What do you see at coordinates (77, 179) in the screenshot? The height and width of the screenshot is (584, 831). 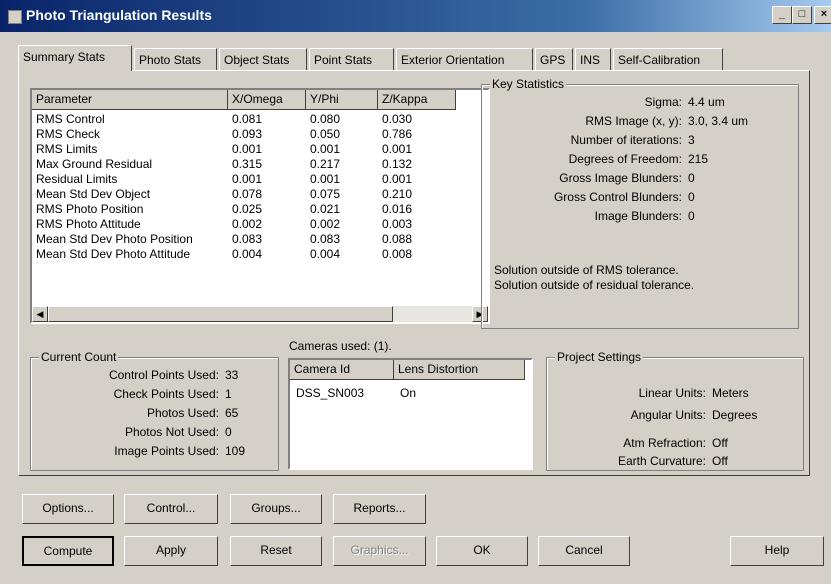 I see `table-cell: Residual Limits` at bounding box center [77, 179].